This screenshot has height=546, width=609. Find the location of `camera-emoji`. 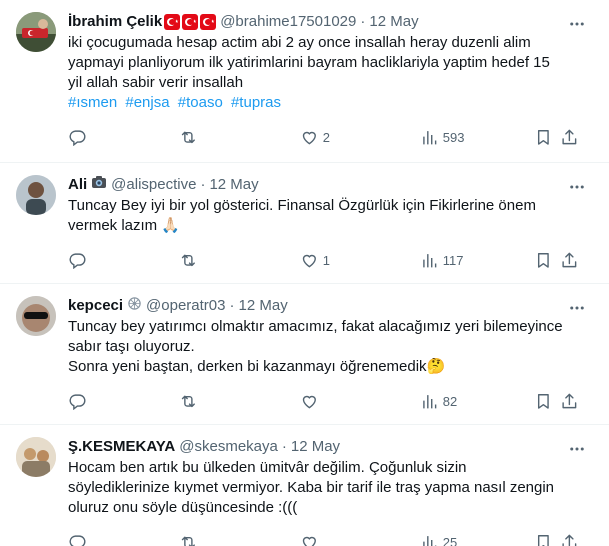

camera-emoji is located at coordinates (99, 185).